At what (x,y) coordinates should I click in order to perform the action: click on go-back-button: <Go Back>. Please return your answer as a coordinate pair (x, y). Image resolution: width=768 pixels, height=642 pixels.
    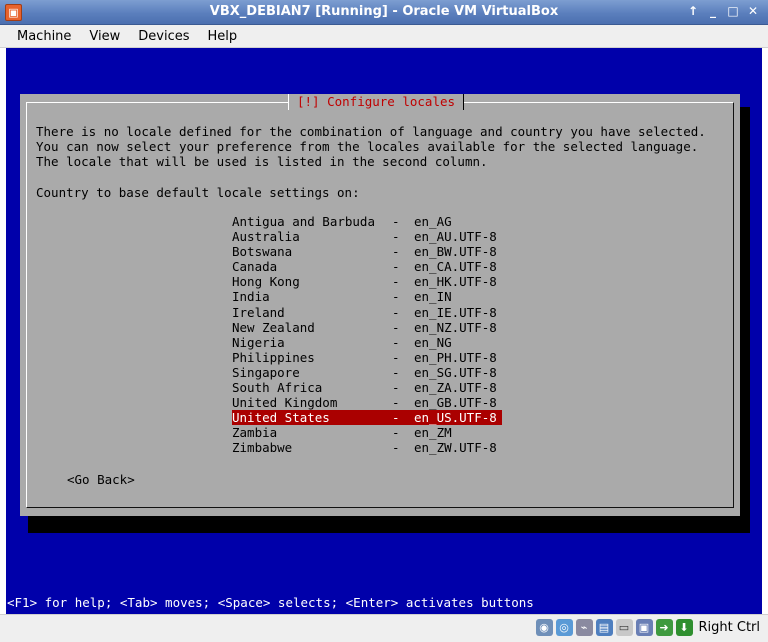
    Looking at the image, I should click on (101, 479).